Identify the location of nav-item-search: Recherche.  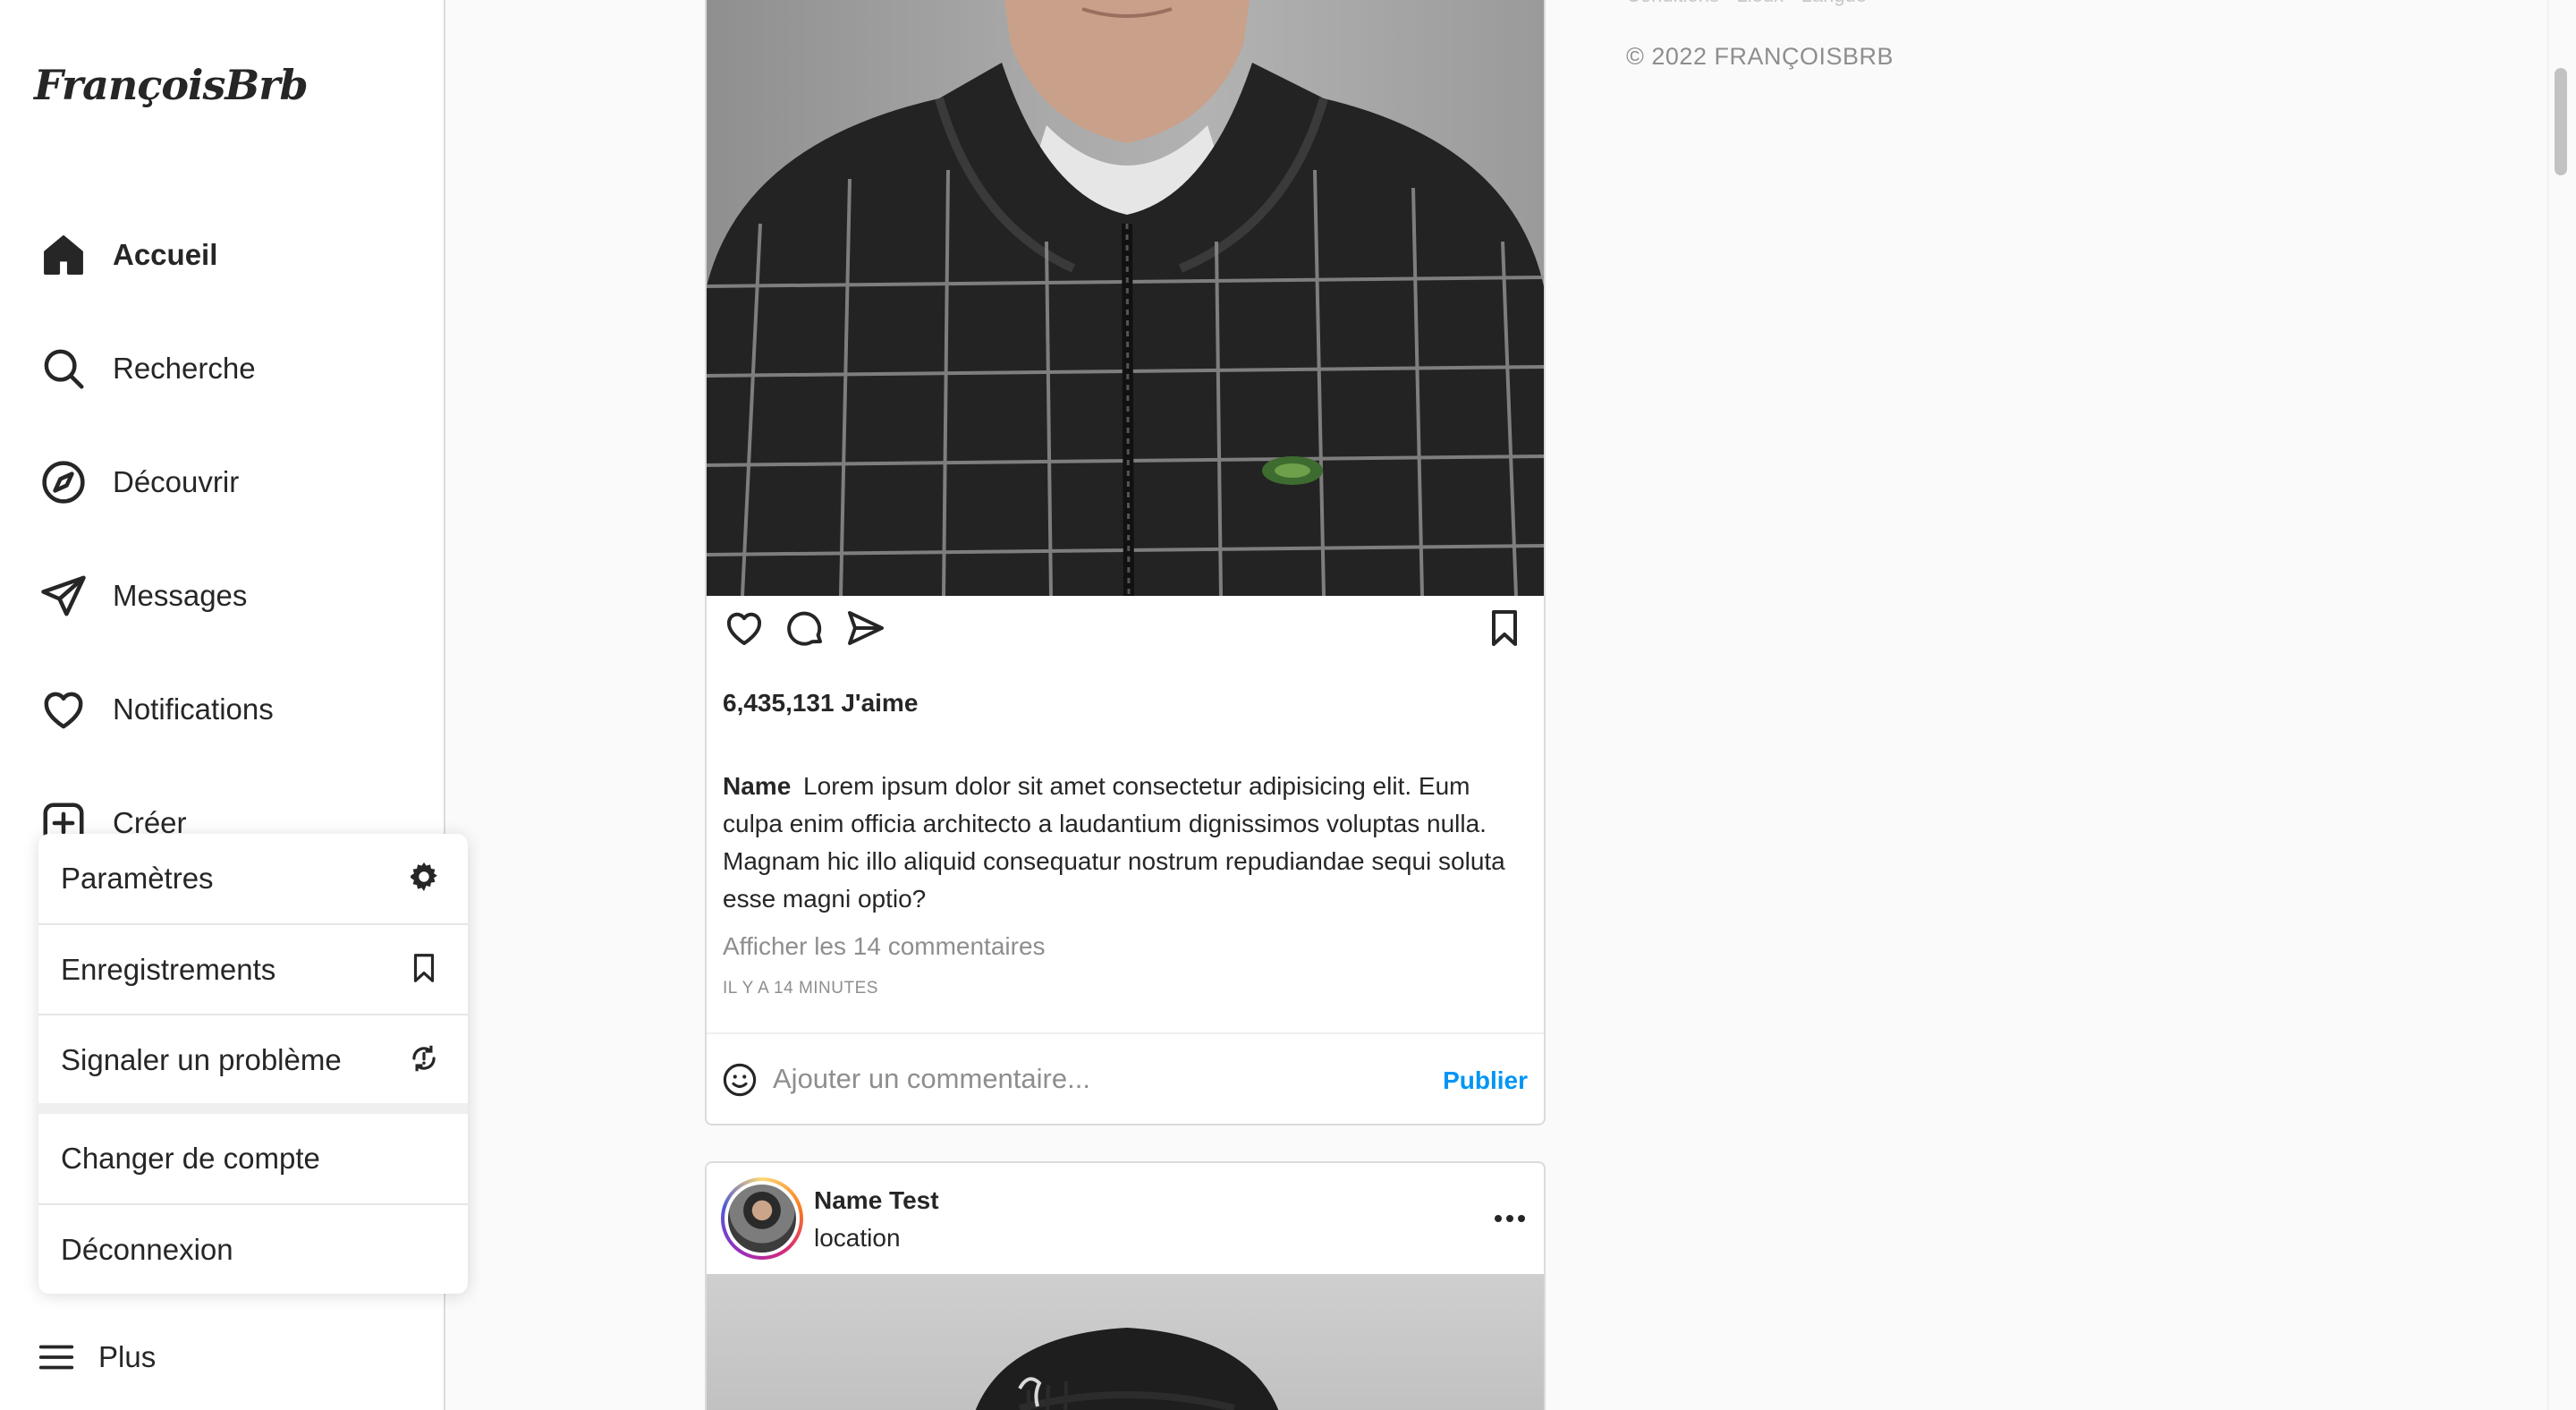
(147, 369).